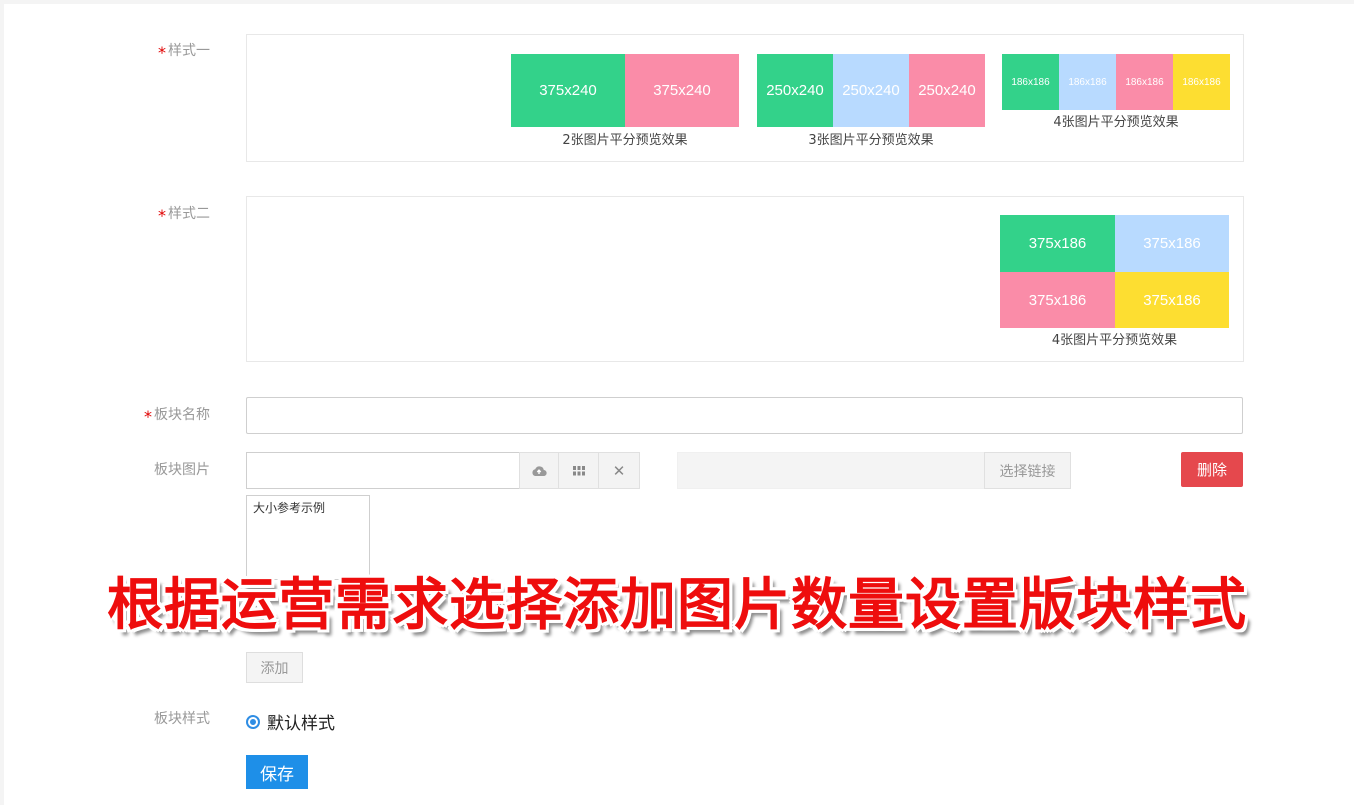  What do you see at coordinates (182, 470) in the screenshot?
I see `block-image-label: 板块图片` at bounding box center [182, 470].